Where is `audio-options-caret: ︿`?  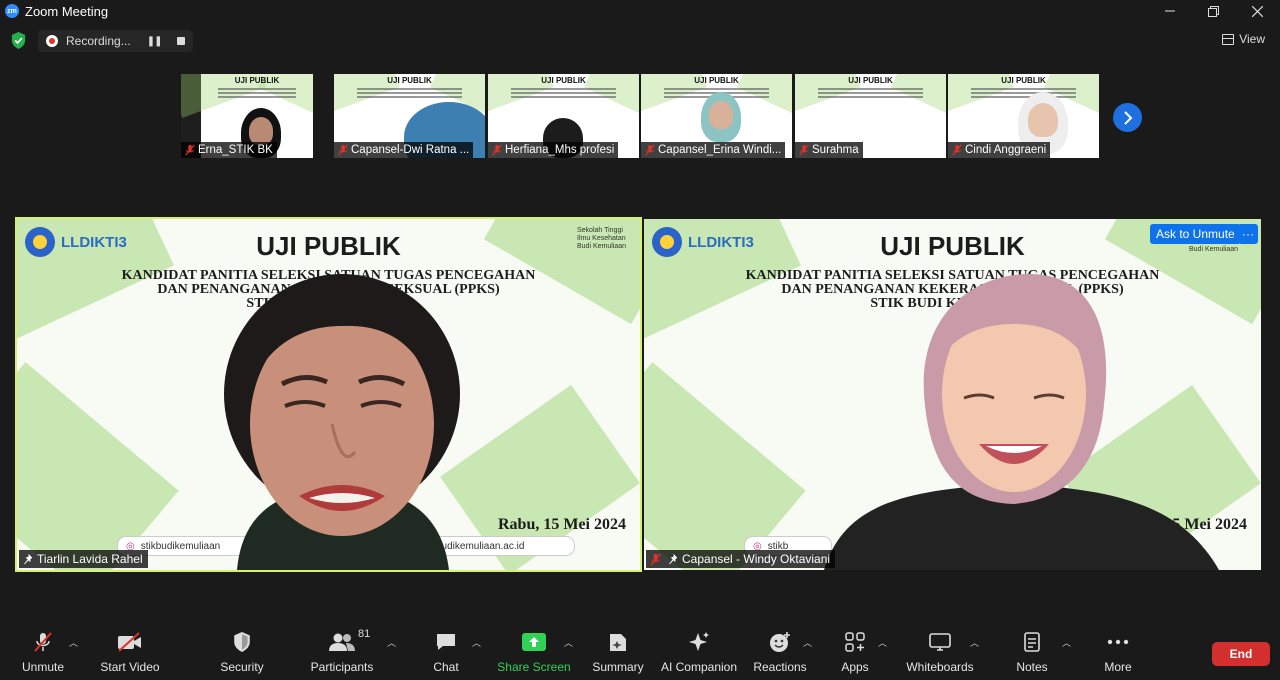
audio-options-caret: ︿ is located at coordinates (73, 642).